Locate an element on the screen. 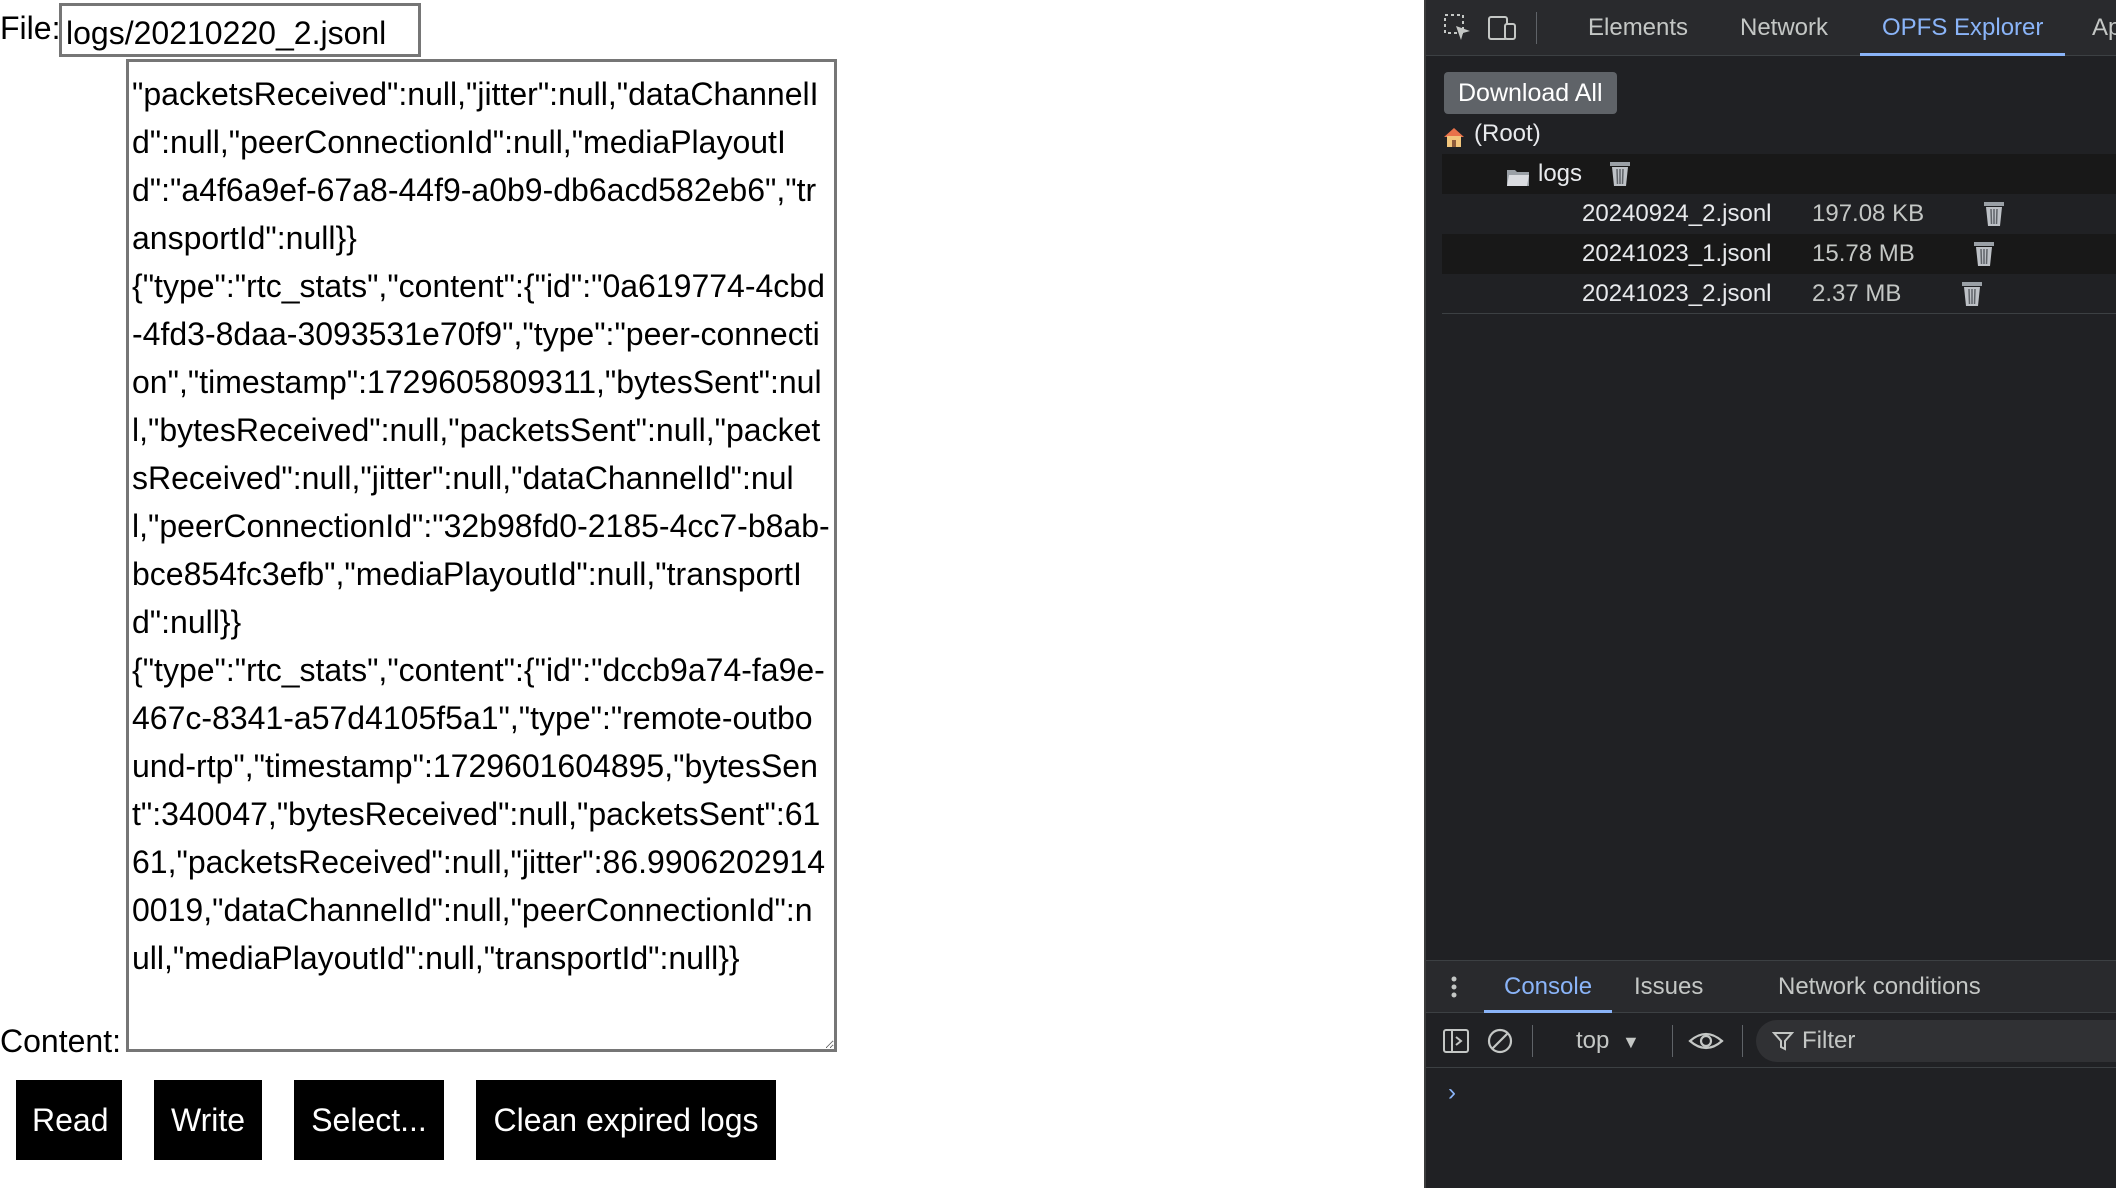 The height and width of the screenshot is (1188, 2116). tab-elements: Elements is located at coordinates (1638, 28).